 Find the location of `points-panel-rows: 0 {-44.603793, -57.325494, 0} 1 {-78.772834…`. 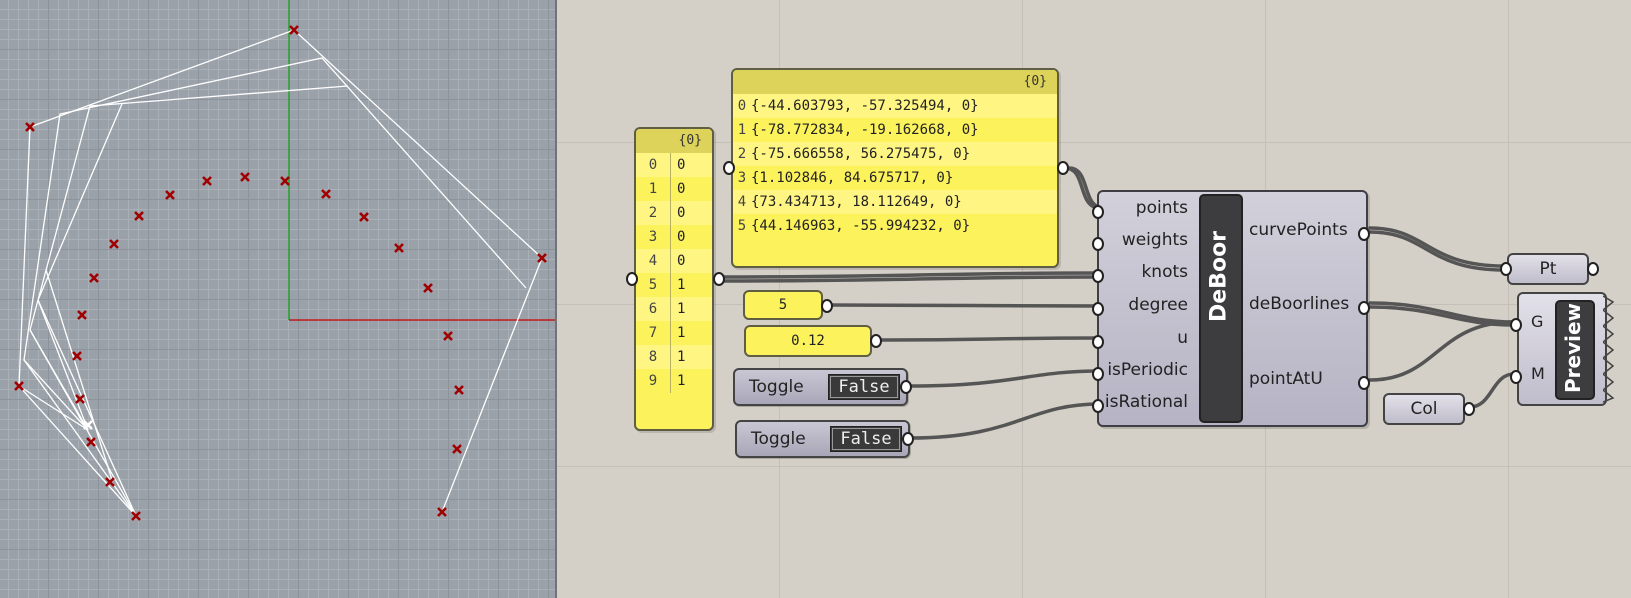

points-panel-rows: 0 {-44.603793, -57.325494, 0} 1 {-78.772834… is located at coordinates (895, 166).